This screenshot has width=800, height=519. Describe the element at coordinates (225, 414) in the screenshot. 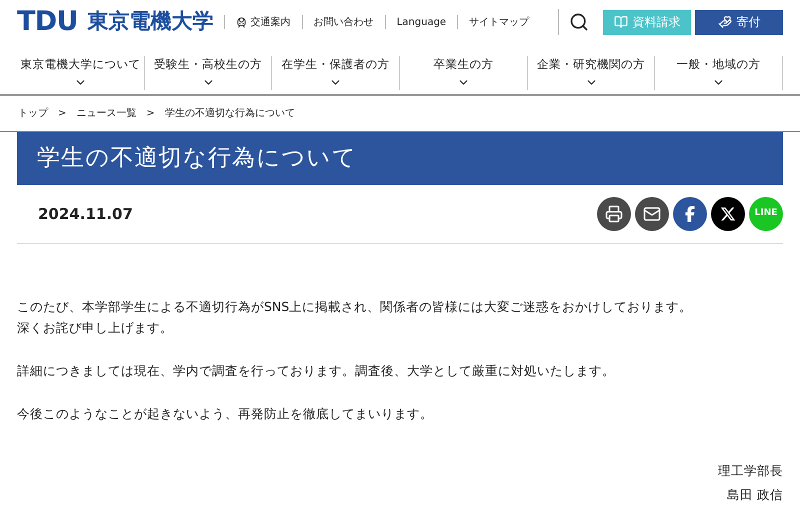

I see `body-text: 今後このようなことが起きないよう、再発防止を徹底してまいります。` at that location.